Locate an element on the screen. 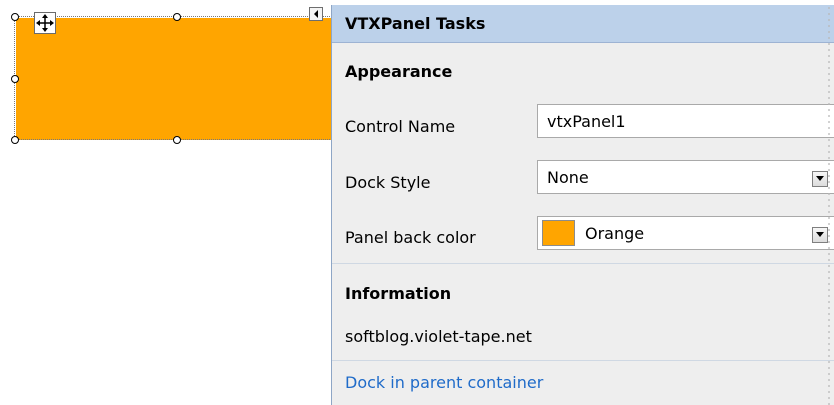 Image resolution: width=834 pixels, height=405 pixels. section-divider is located at coordinates (583, 263).